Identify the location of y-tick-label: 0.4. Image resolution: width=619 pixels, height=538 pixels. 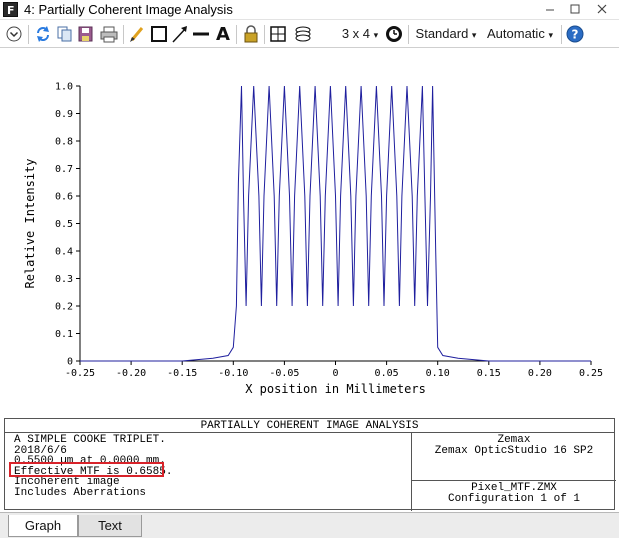
(64, 252).